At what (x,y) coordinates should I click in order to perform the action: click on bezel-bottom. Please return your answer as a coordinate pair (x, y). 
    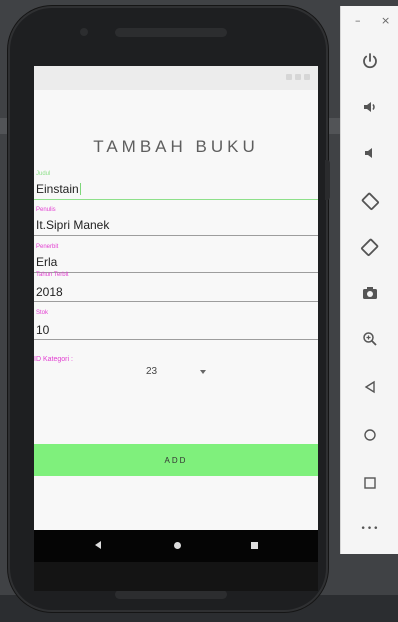
    Looking at the image, I should click on (176, 576).